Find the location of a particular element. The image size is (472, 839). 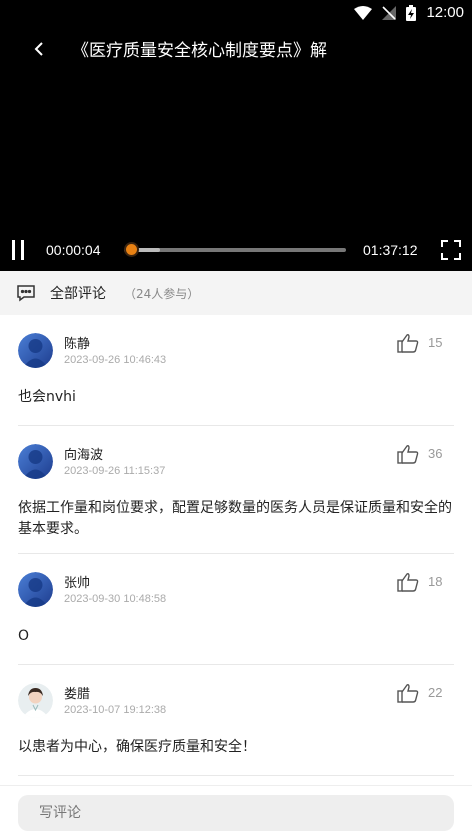

commenter-name: 张帅 is located at coordinates (77, 583).